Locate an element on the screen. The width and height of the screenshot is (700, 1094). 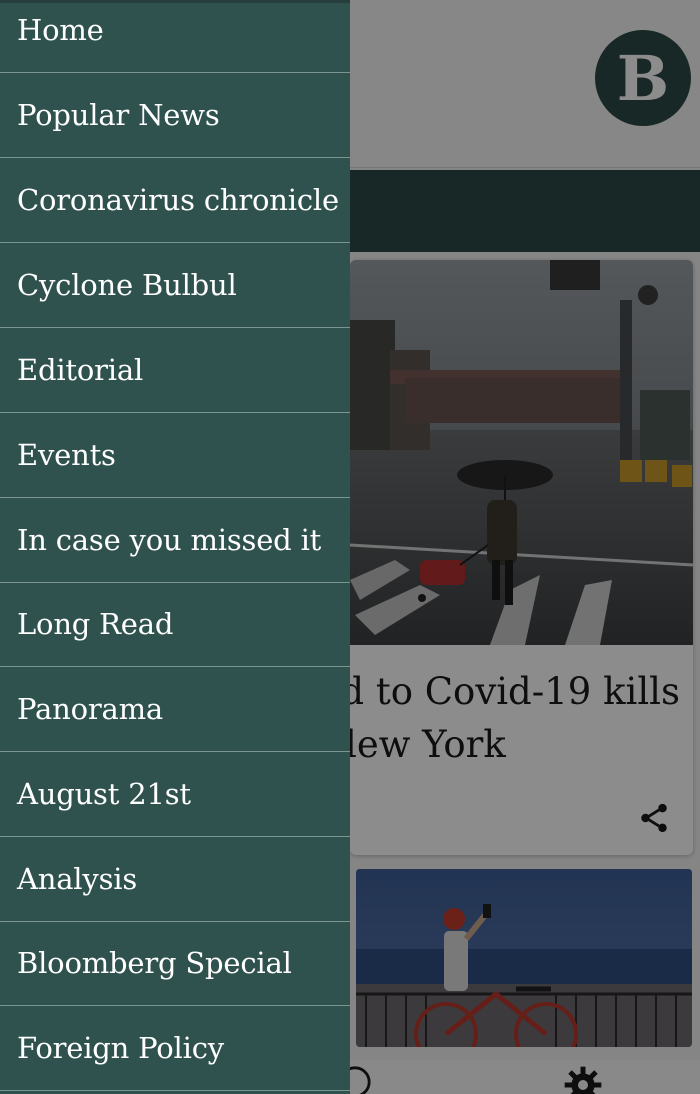
drawer-item-label: August 21st is located at coordinates (104, 793).